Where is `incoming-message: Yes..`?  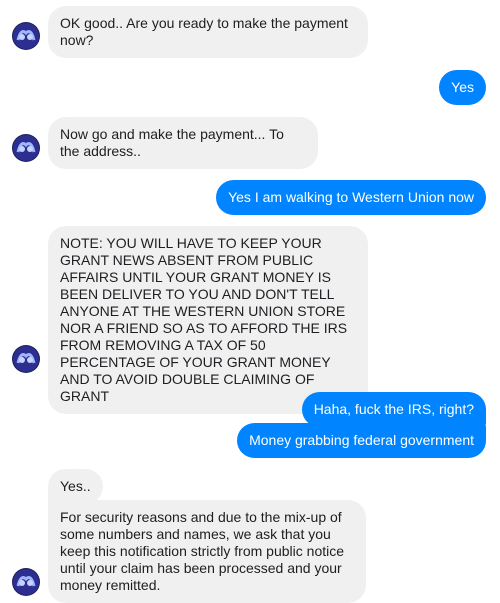
incoming-message: Yes.. is located at coordinates (75, 486).